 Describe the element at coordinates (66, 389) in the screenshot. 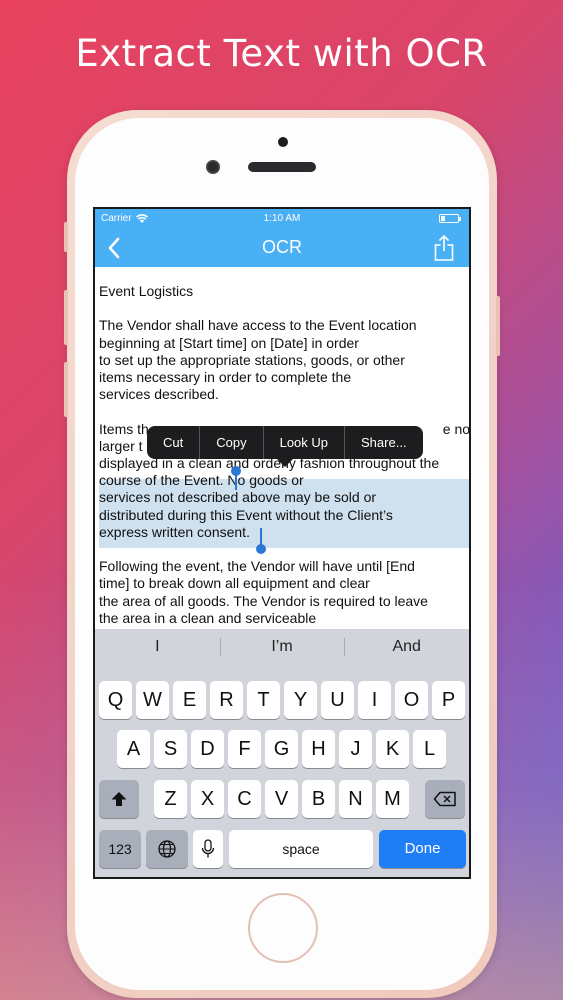

I see `volume-down-button` at that location.